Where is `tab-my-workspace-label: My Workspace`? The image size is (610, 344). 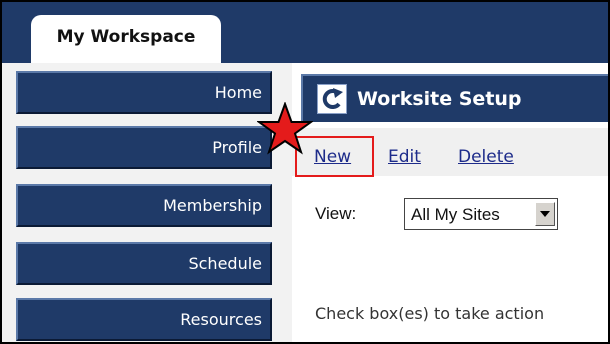
tab-my-workspace-label: My Workspace is located at coordinates (126, 37).